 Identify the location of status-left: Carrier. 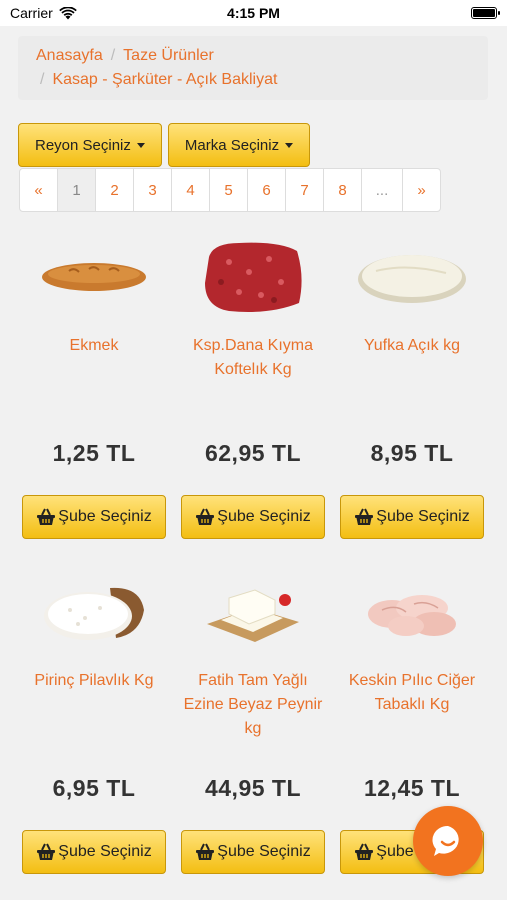
(43, 13).